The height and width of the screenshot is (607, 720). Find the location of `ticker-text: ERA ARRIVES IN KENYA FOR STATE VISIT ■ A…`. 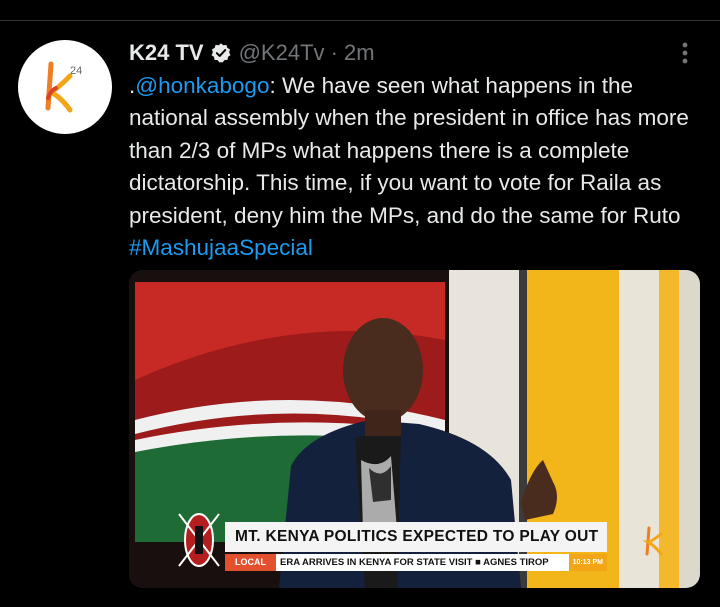

ticker-text: ERA ARRIVES IN KENYA FOR STATE VISIT ■ A… is located at coordinates (414, 562).